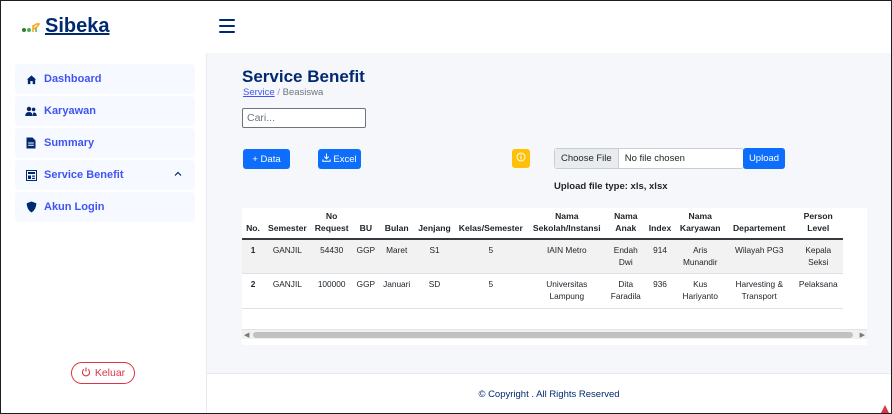  Describe the element at coordinates (31, 111) in the screenshot. I see `users-icon` at that location.